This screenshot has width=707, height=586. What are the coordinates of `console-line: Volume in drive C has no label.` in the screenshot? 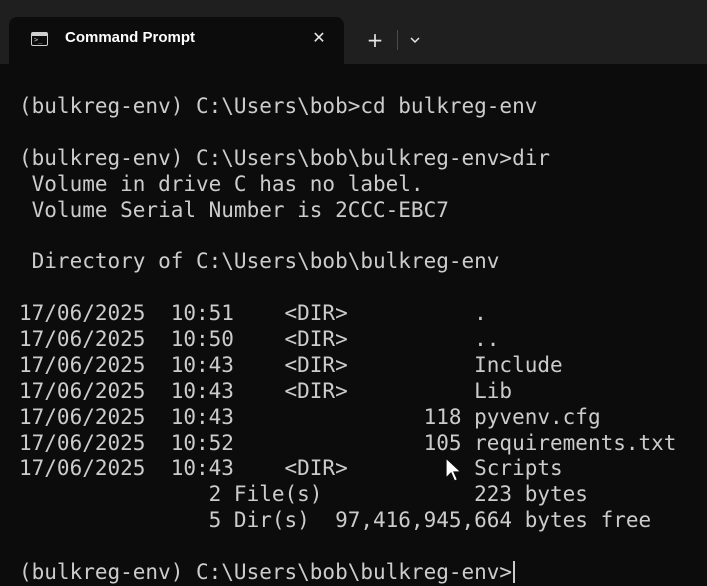 It's located at (221, 183).